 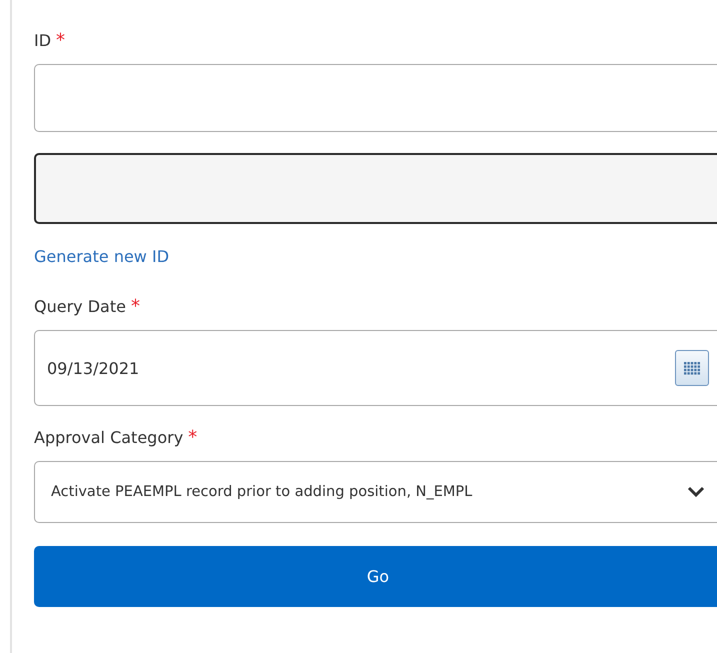 I want to click on field-label: Approval Category, so click(x=109, y=437).